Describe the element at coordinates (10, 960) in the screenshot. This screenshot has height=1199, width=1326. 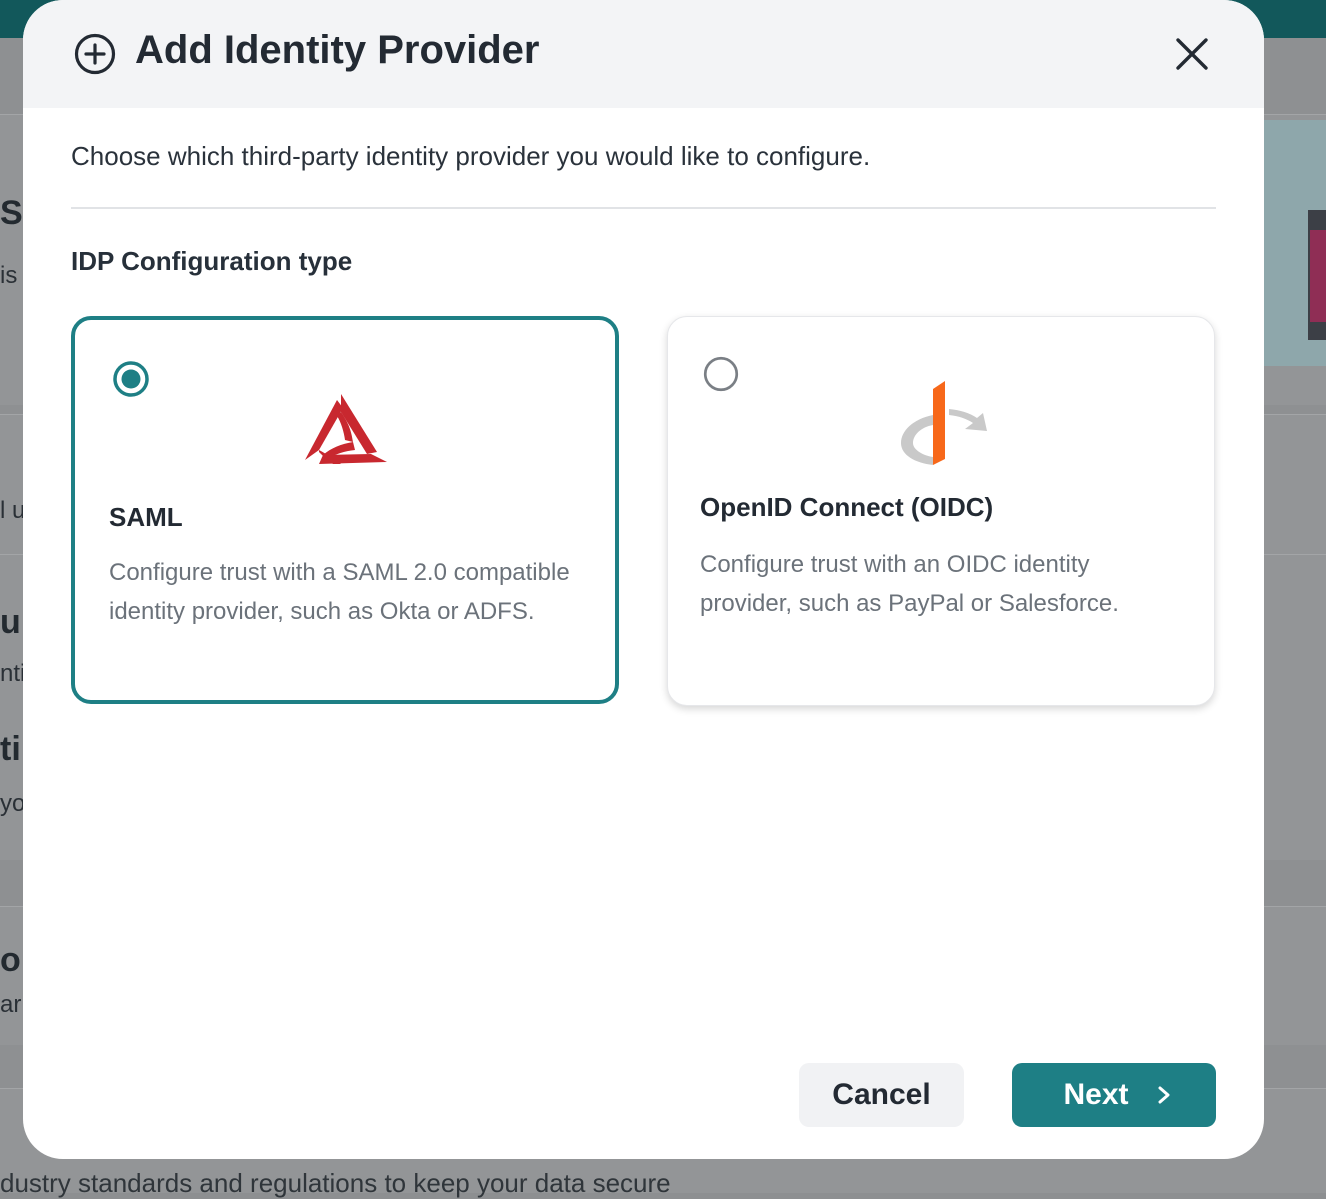
I see `background-text: o` at that location.